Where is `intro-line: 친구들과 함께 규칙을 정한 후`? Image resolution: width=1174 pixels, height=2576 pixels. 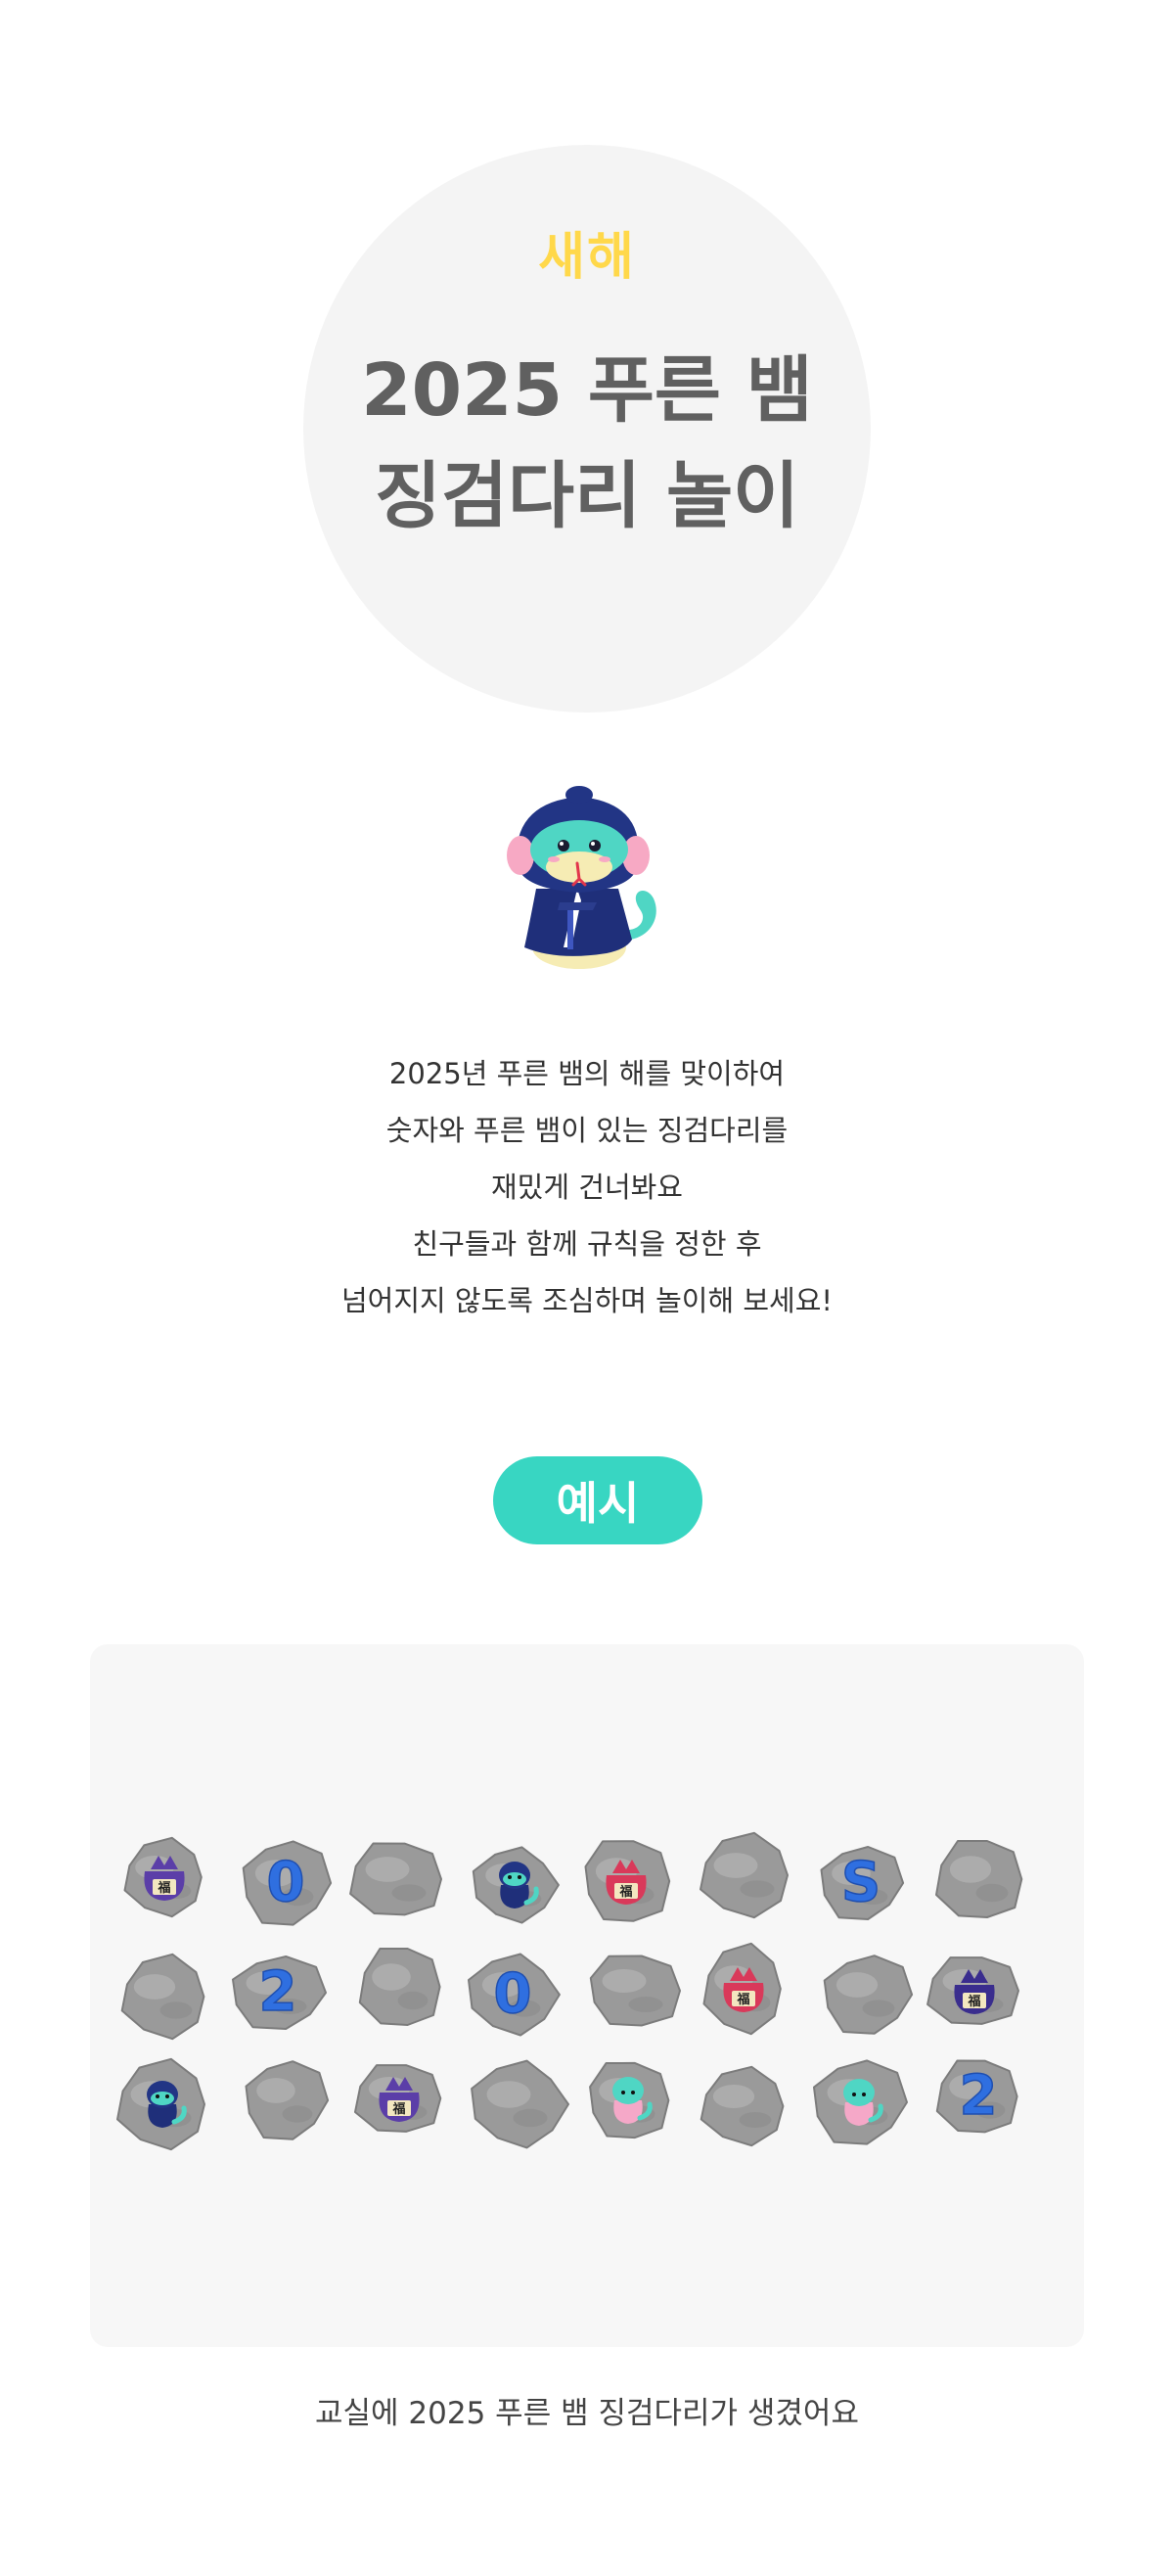 intro-line: 친구들과 함께 규칙을 정한 후 is located at coordinates (587, 1244).